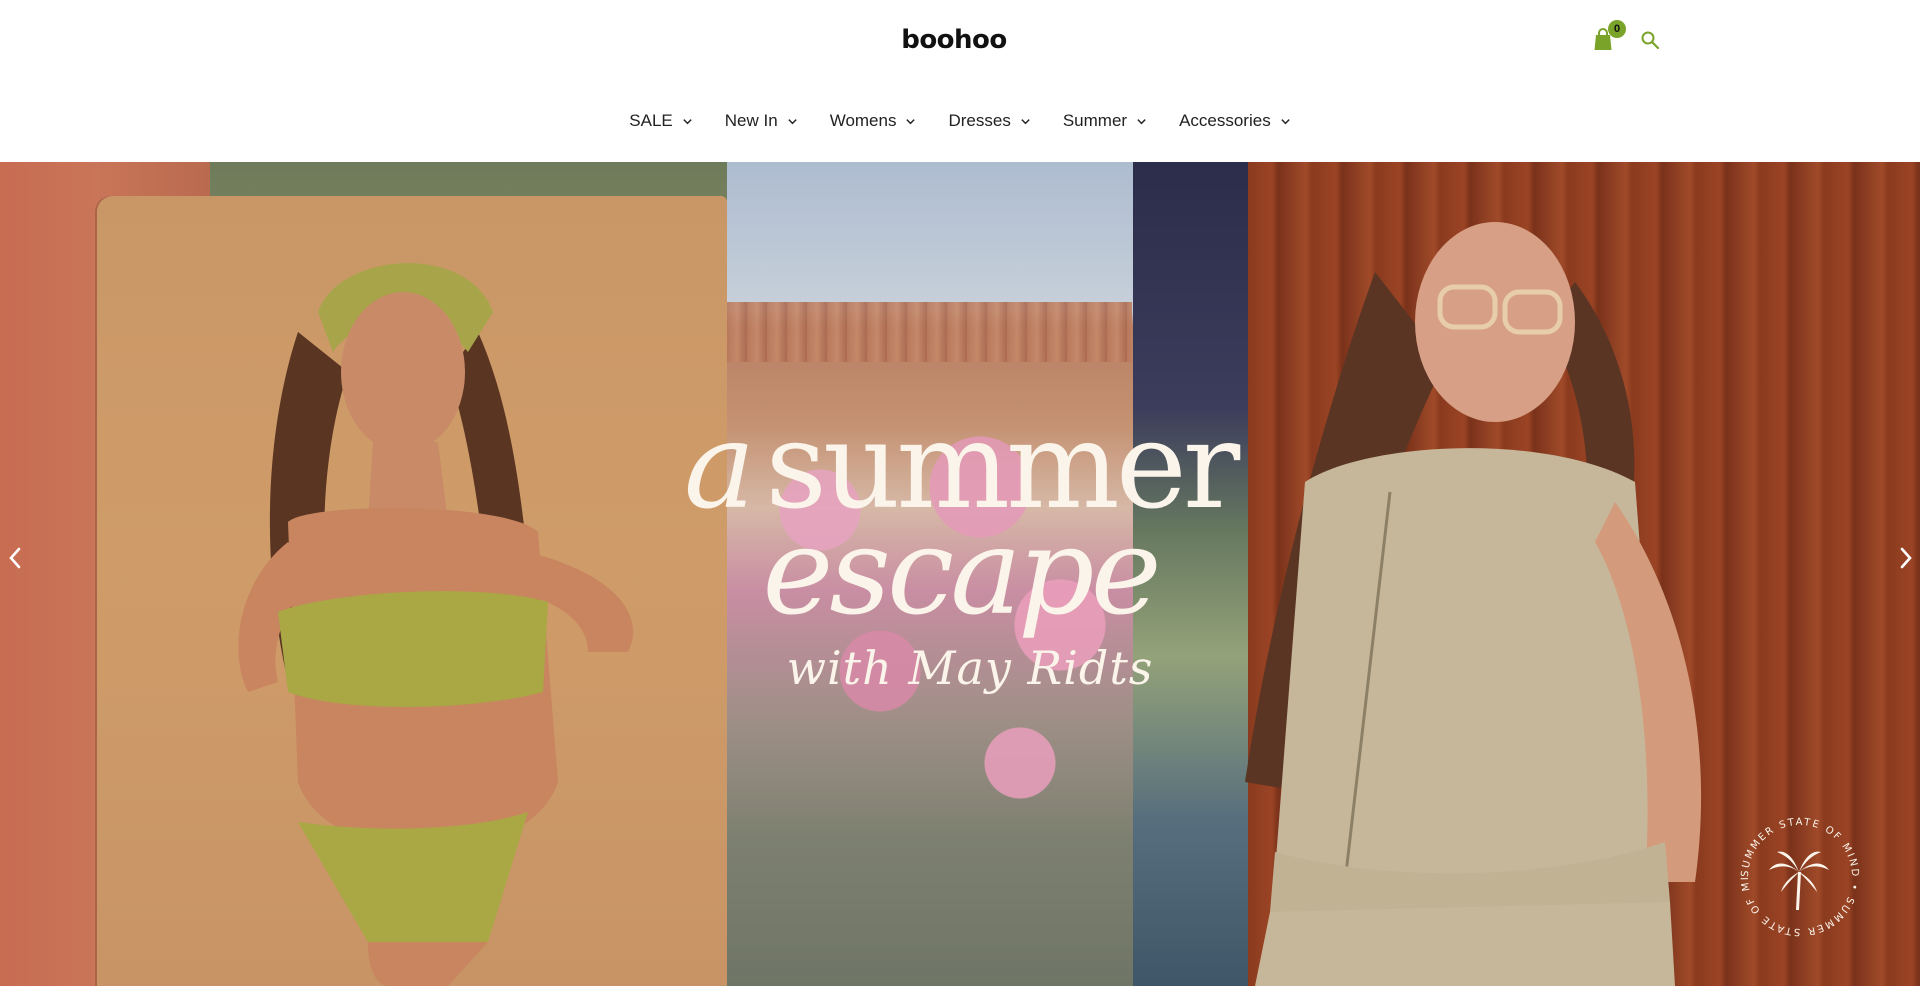  I want to click on hero-headline: a summer escape with May Ridts, so click(960, 552).